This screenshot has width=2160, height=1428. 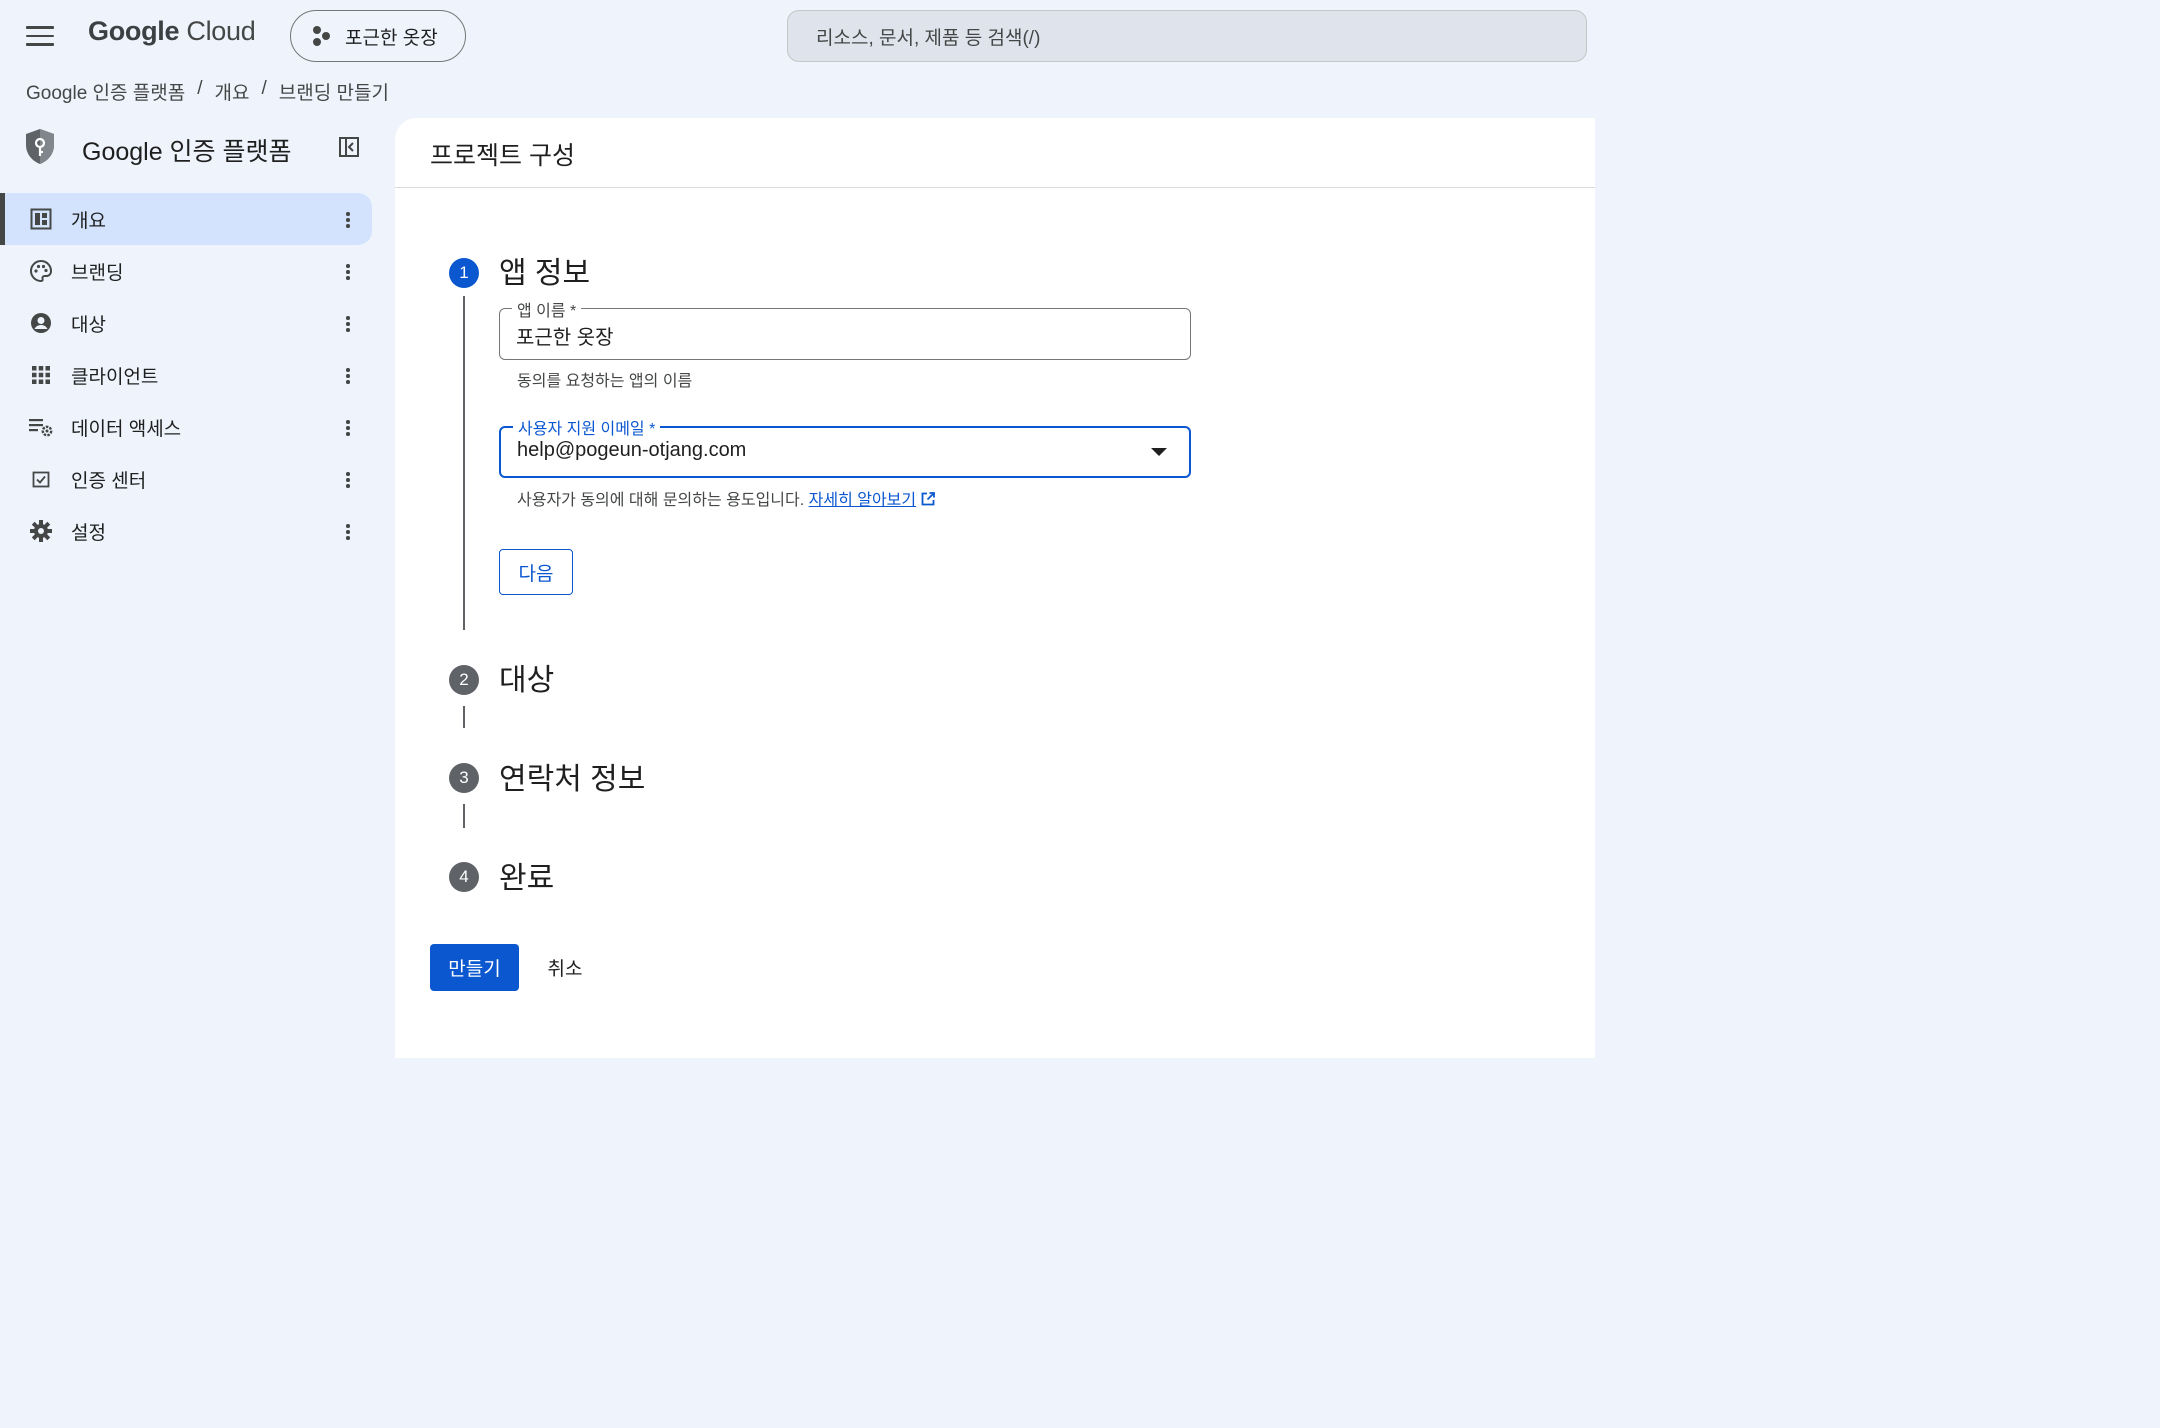 What do you see at coordinates (547, 309) in the screenshot?
I see `app-name-label: 앱 이름 *` at bounding box center [547, 309].